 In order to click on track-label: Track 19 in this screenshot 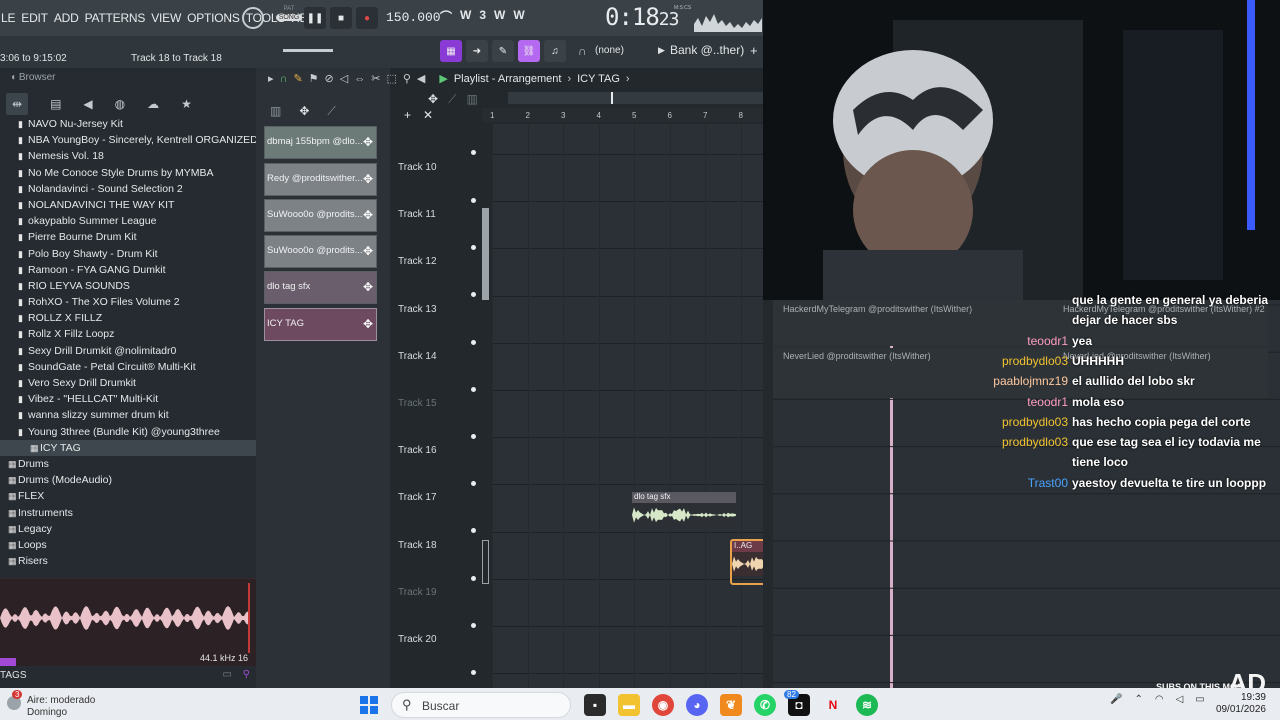, I will do `click(417, 592)`.